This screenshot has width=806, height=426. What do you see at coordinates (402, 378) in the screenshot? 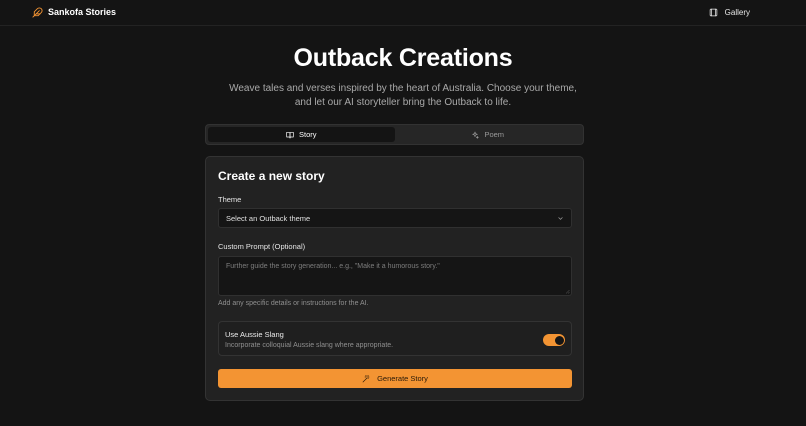
I see `generate-story-label: Generate Story` at bounding box center [402, 378].